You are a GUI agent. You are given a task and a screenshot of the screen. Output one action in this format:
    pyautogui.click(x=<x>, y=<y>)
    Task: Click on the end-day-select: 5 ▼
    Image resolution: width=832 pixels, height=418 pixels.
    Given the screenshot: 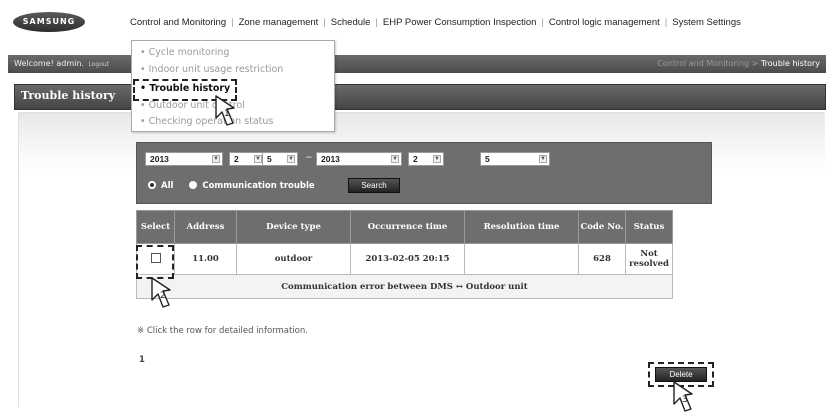 What is the action you would take?
    pyautogui.click(x=515, y=159)
    